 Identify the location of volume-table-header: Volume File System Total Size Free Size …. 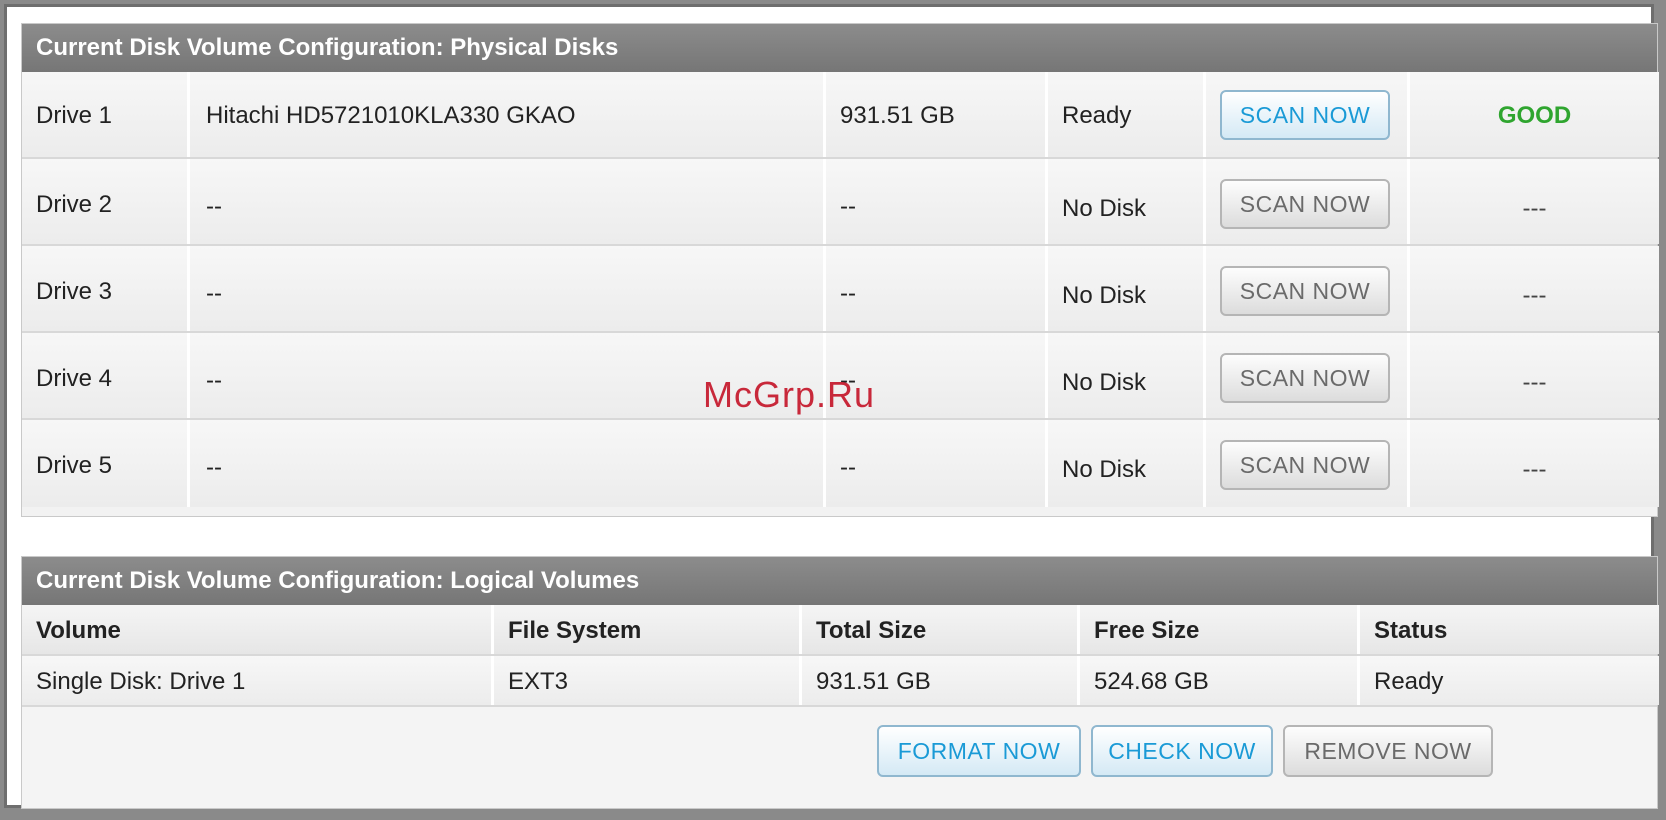
(840, 630).